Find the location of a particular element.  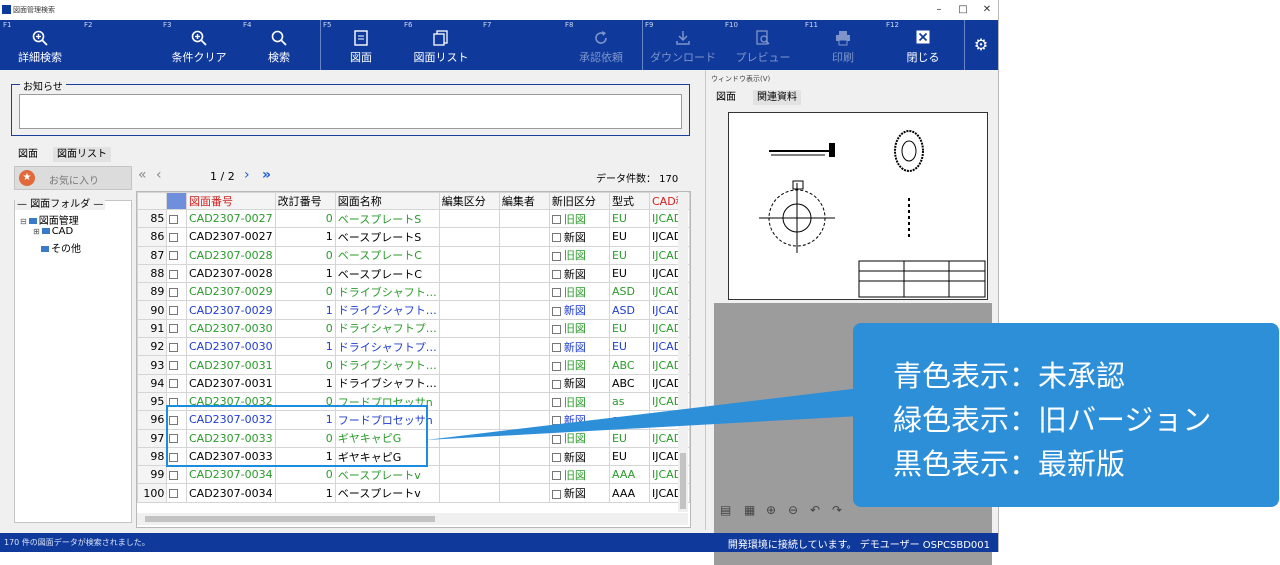

color-legend-callout: 青色表示：未承認 緑色表示：旧バージョン 黒色表示：最新版 is located at coordinates (1066, 415).